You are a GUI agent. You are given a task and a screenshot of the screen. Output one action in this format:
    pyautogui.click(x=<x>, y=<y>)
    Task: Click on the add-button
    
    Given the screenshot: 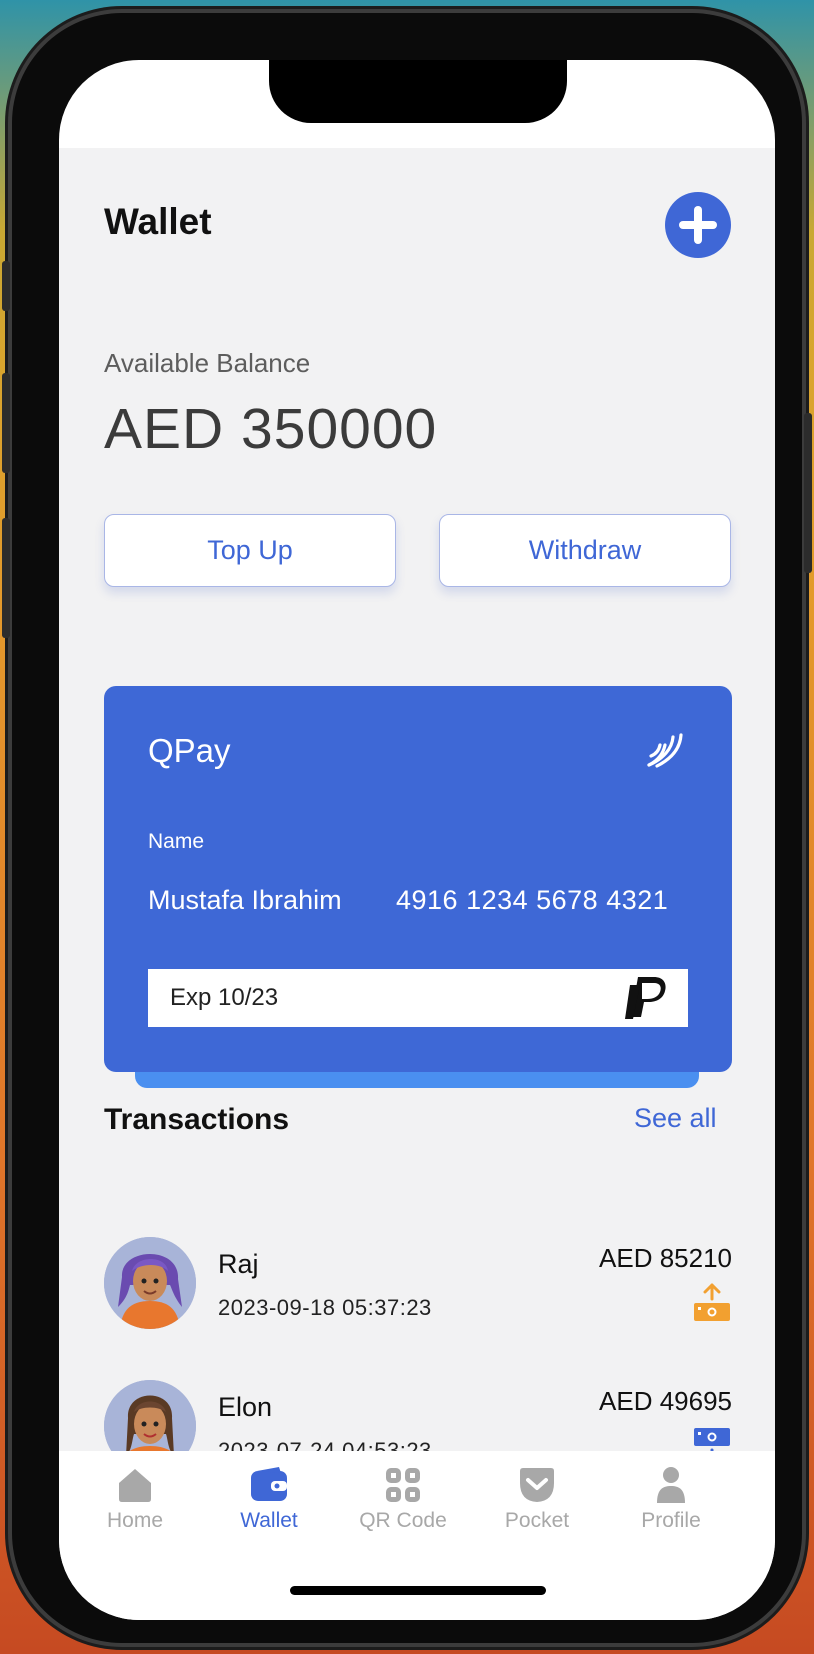 What is the action you would take?
    pyautogui.click(x=698, y=225)
    